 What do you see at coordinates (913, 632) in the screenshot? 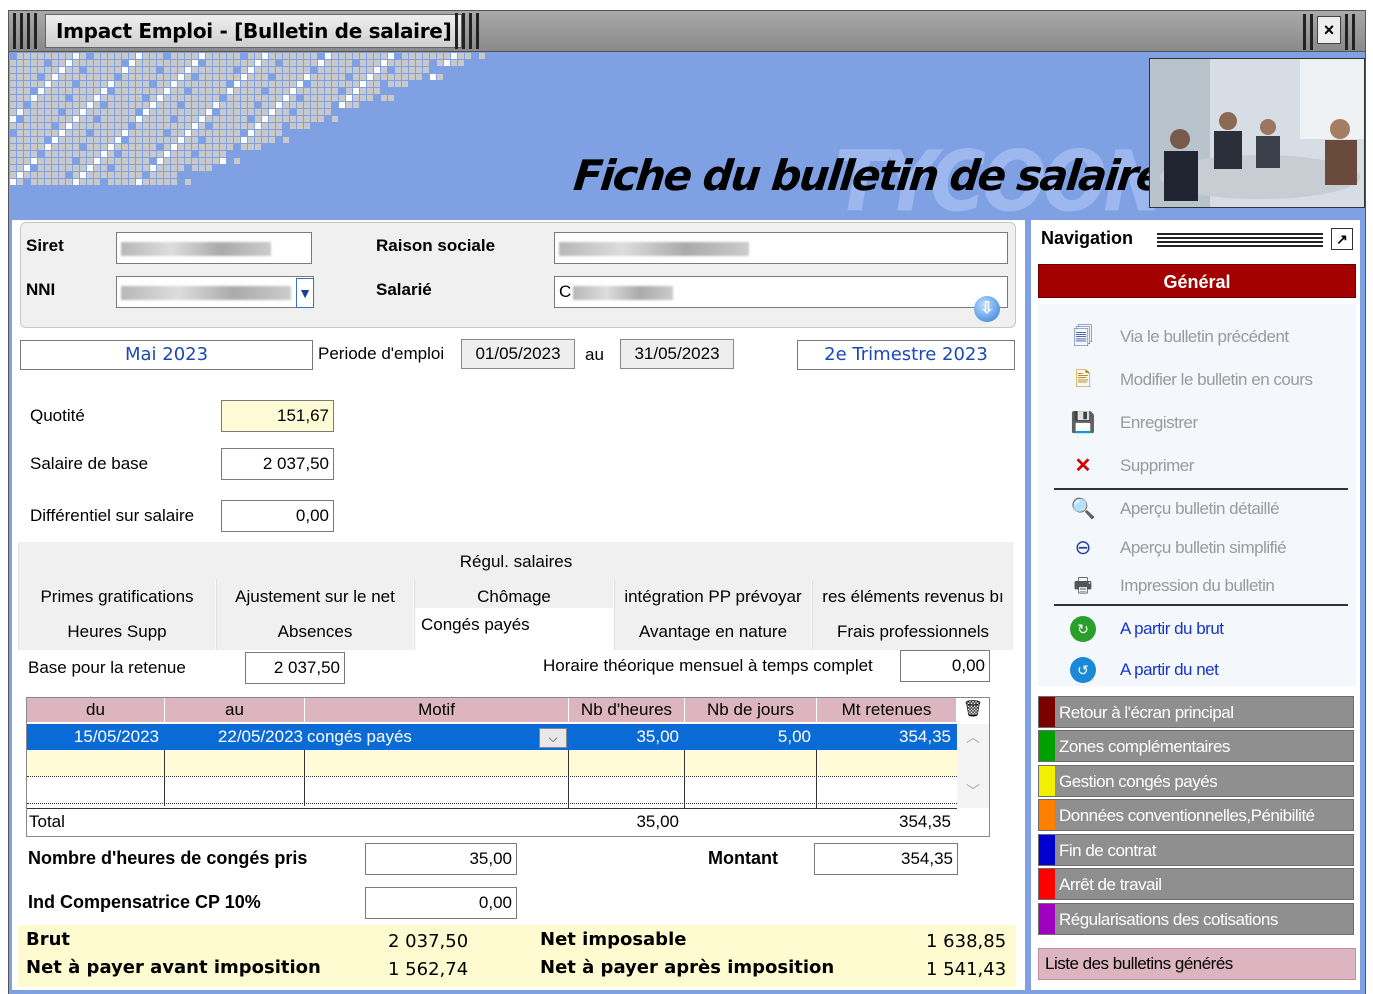
I see `tab-frais-professionnels: Frais professionnels` at bounding box center [913, 632].